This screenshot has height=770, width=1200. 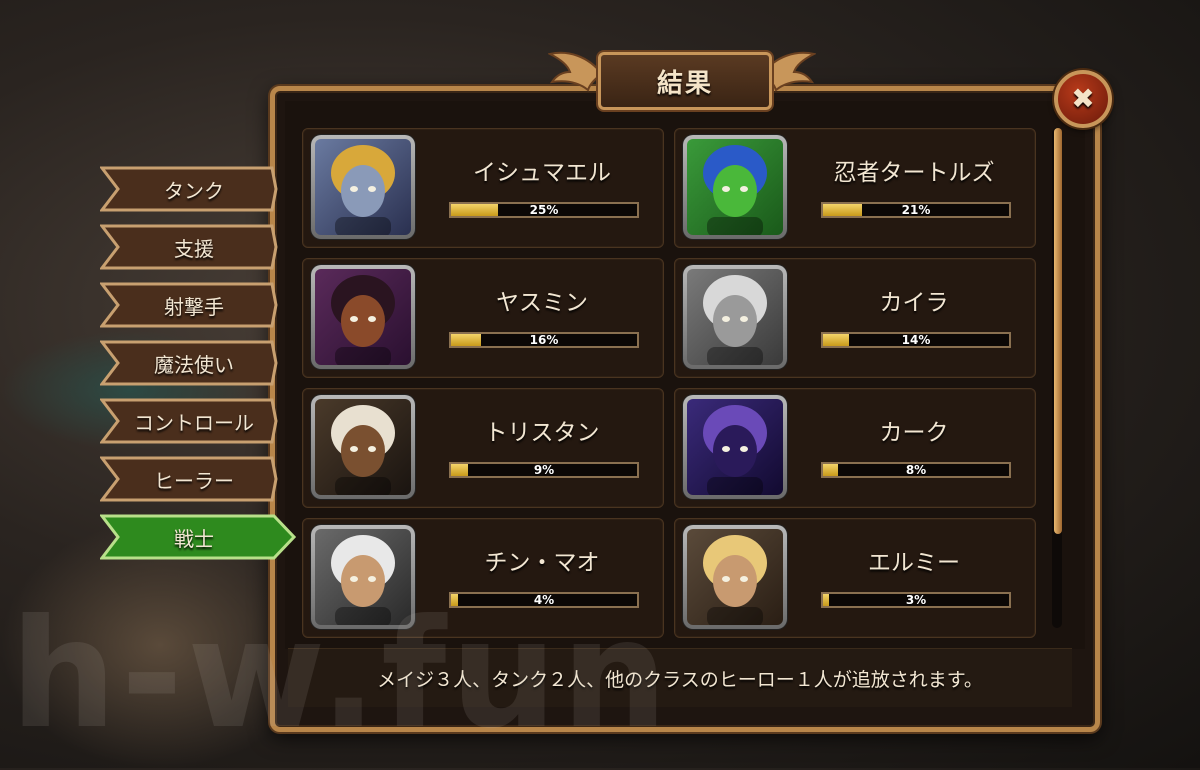 What do you see at coordinates (914, 303) in the screenshot?
I see `hero-name: カイラ` at bounding box center [914, 303].